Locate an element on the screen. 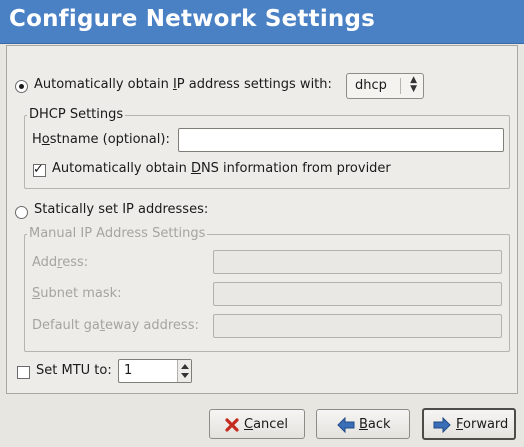 Image resolution: width=524 pixels, height=447 pixels. subnet-mask-label: Subnet mask: is located at coordinates (77, 293).